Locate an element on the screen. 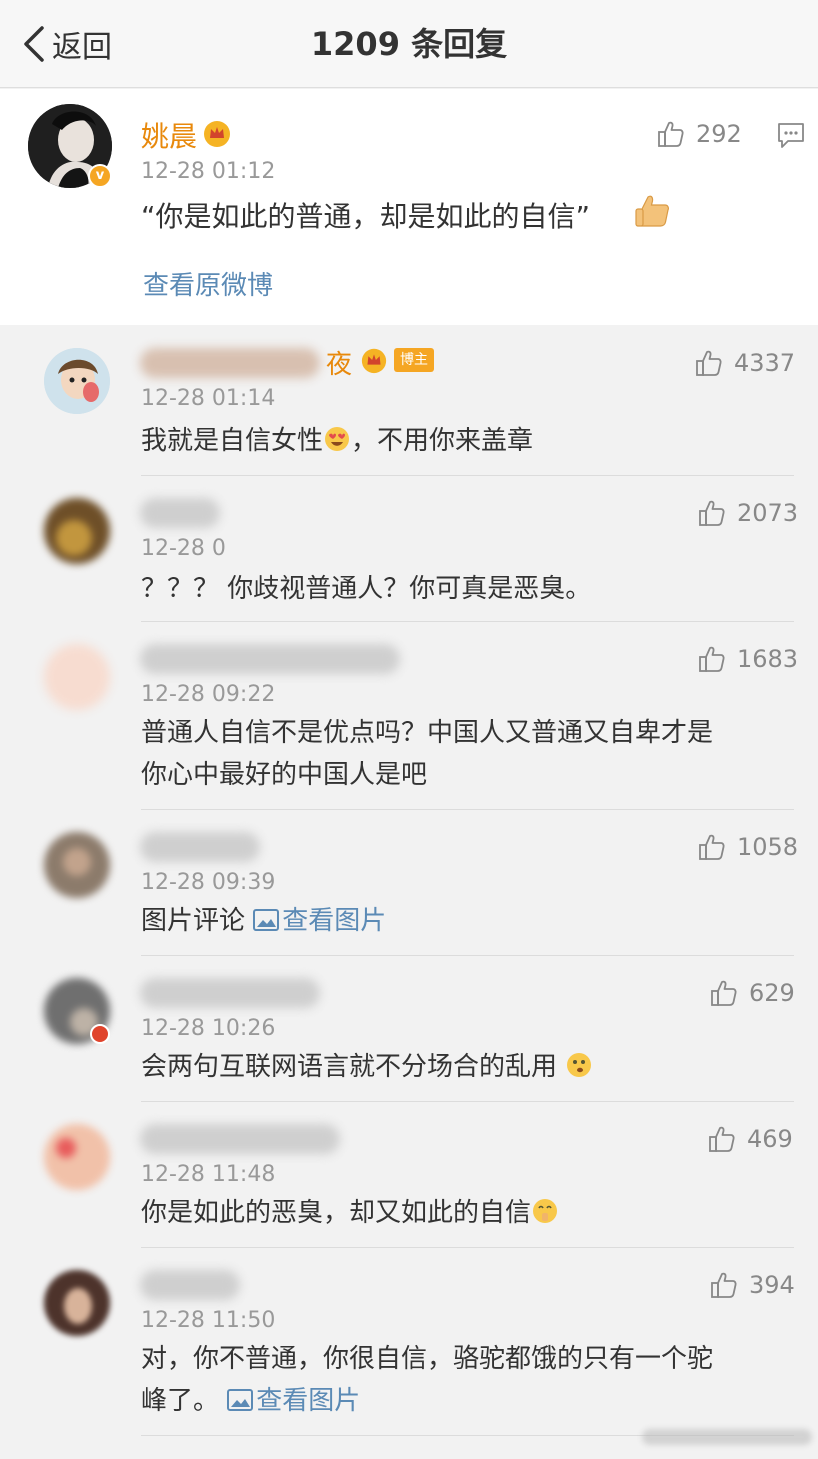  like-button: 292 is located at coordinates (699, 134).